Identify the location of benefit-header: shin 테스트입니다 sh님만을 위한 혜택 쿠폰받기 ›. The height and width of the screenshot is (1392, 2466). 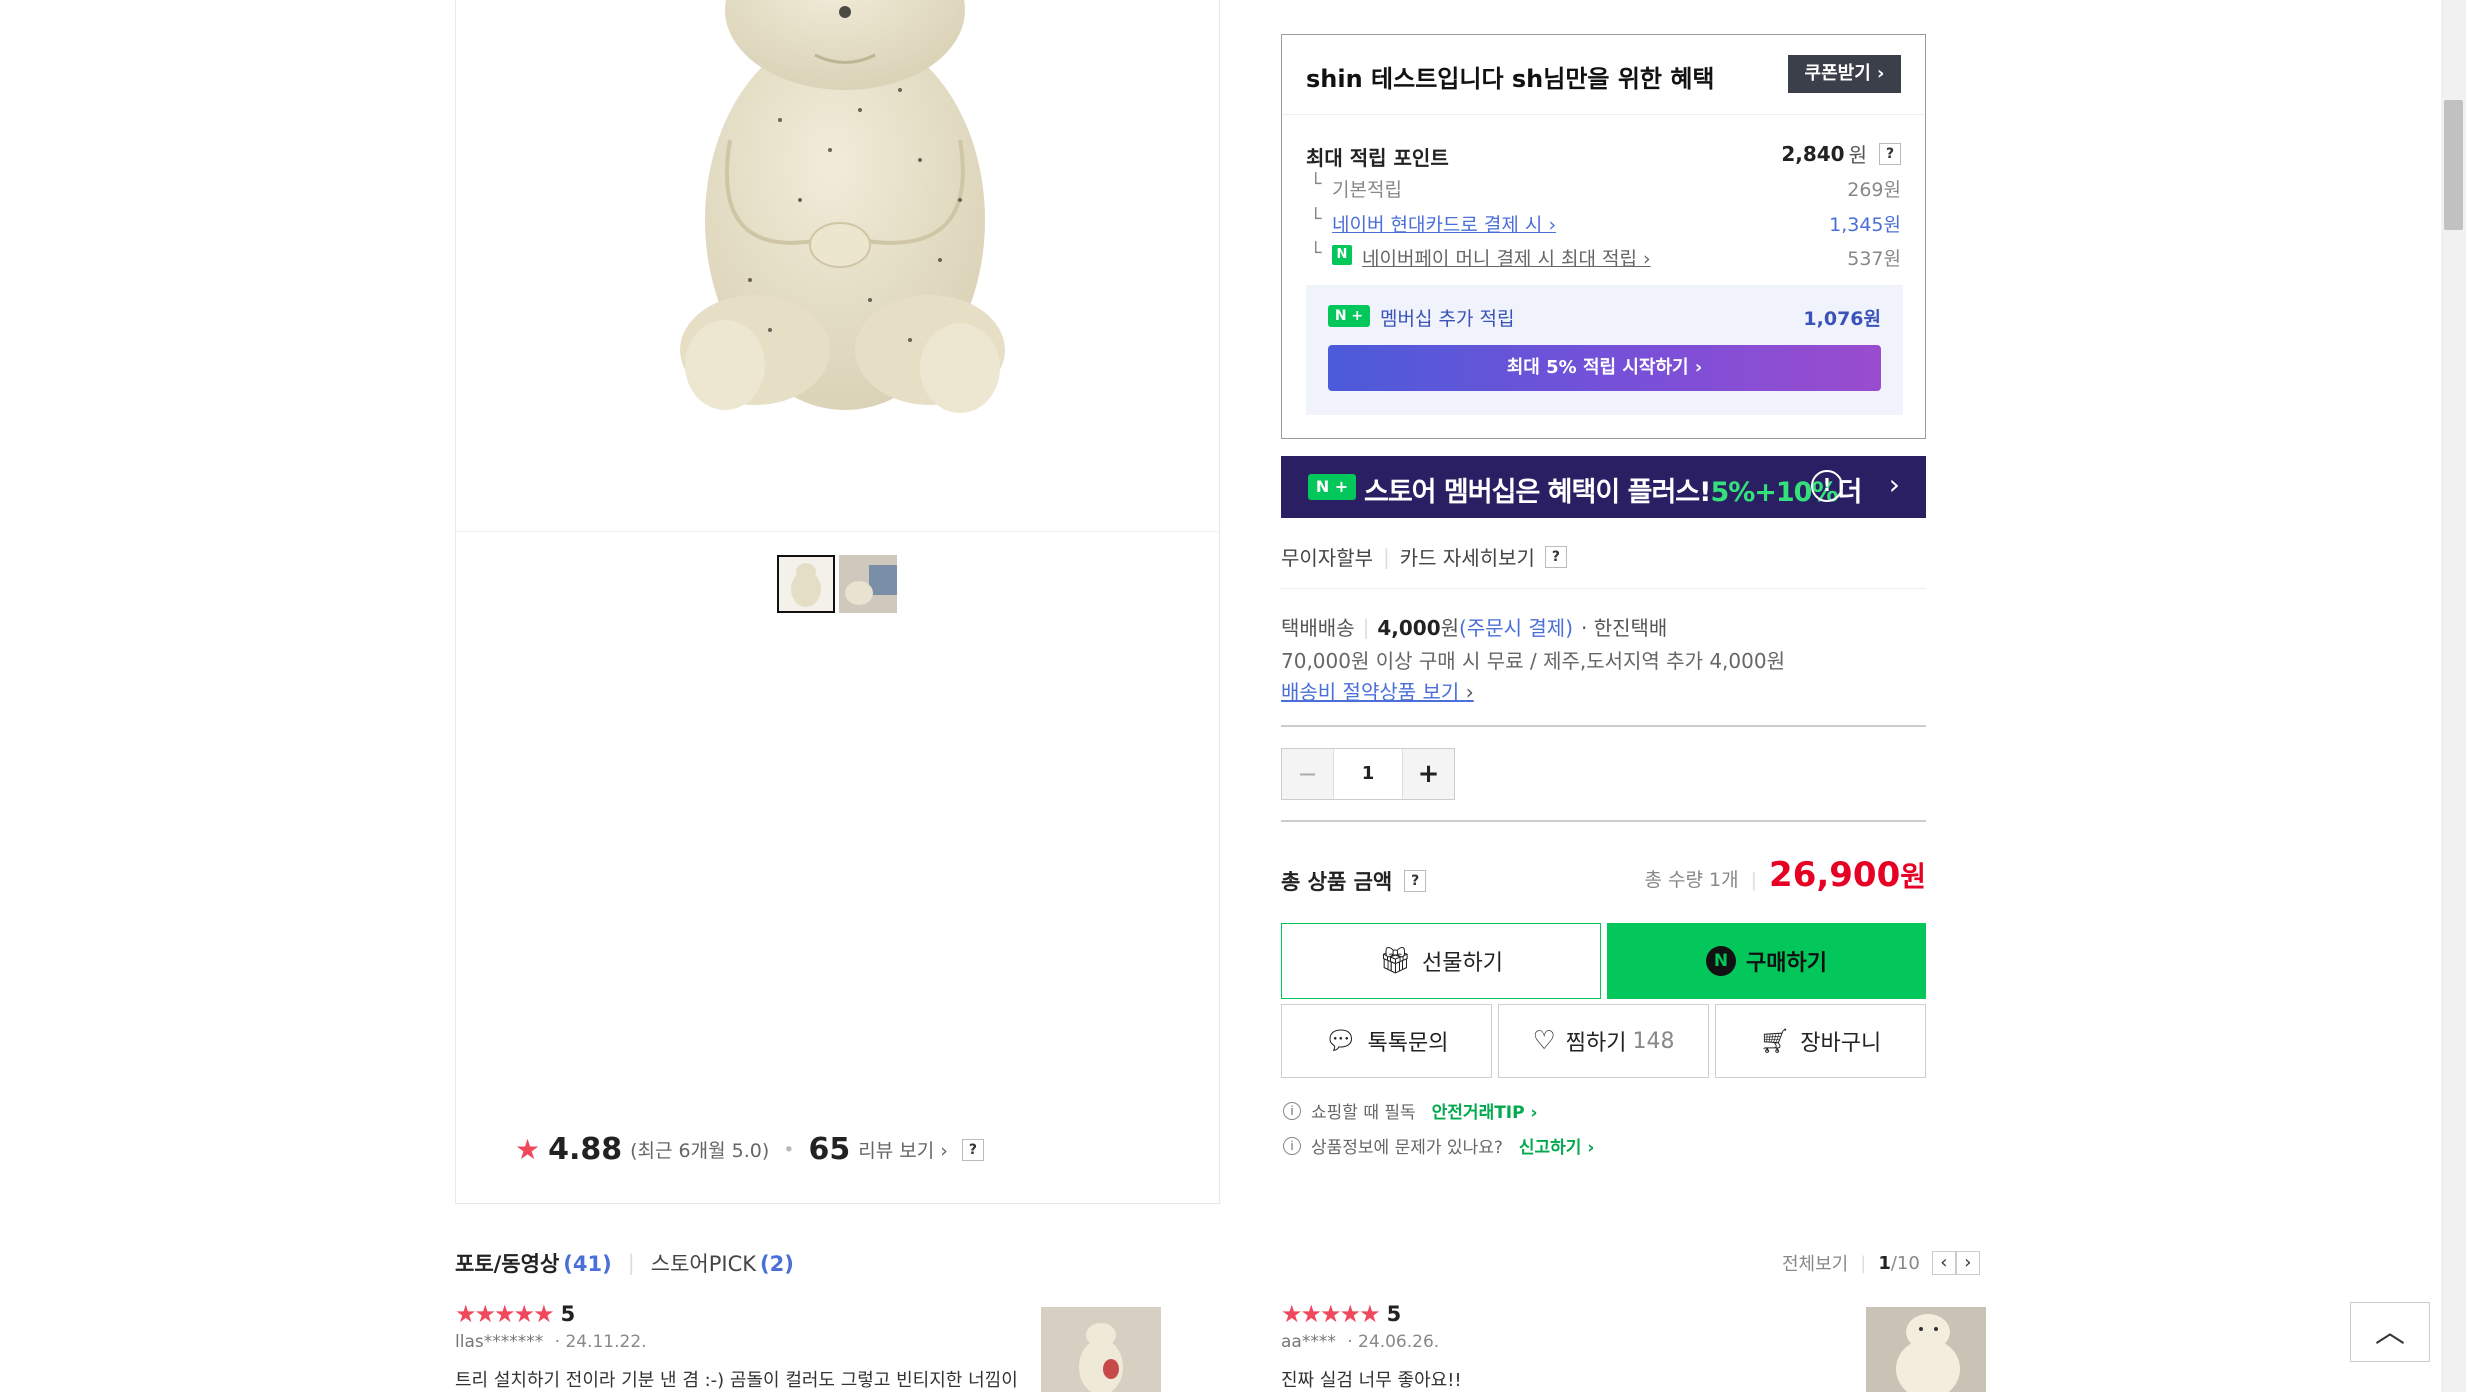
(1603, 75).